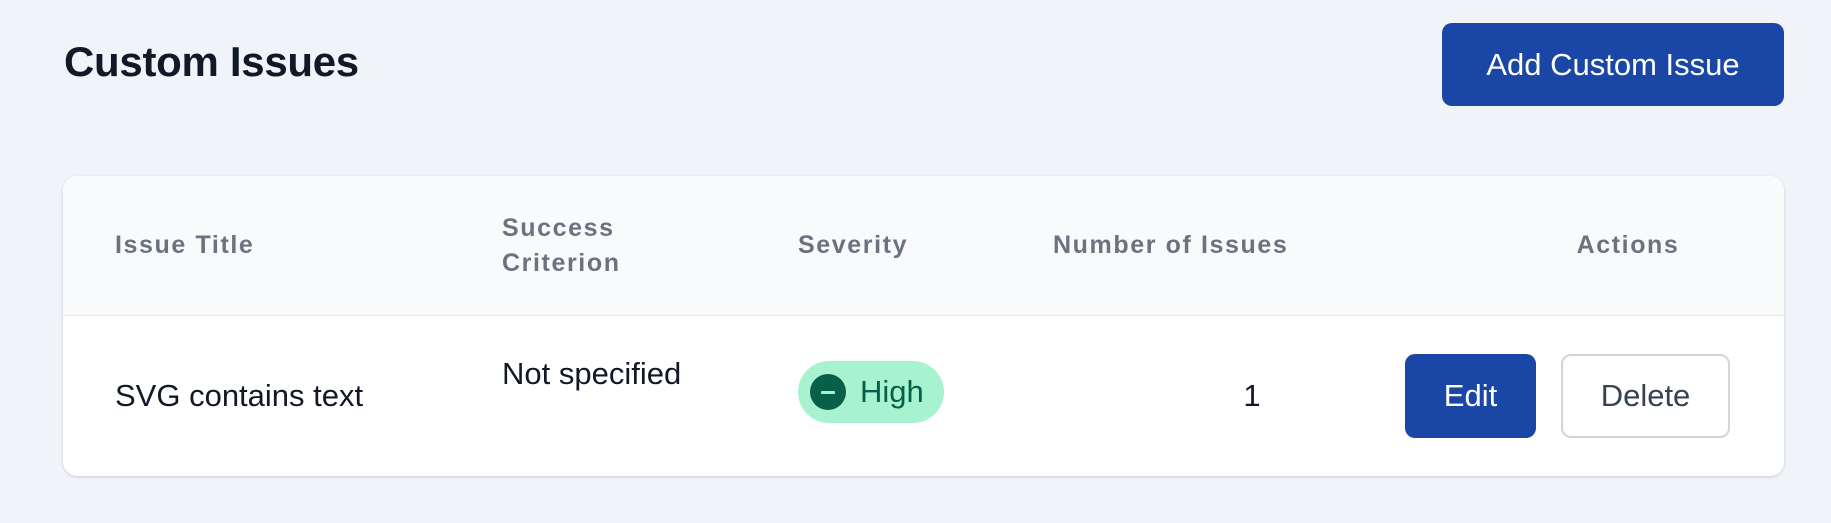 The height and width of the screenshot is (523, 1831). I want to click on success-criterion-cell: Not specified, so click(592, 373).